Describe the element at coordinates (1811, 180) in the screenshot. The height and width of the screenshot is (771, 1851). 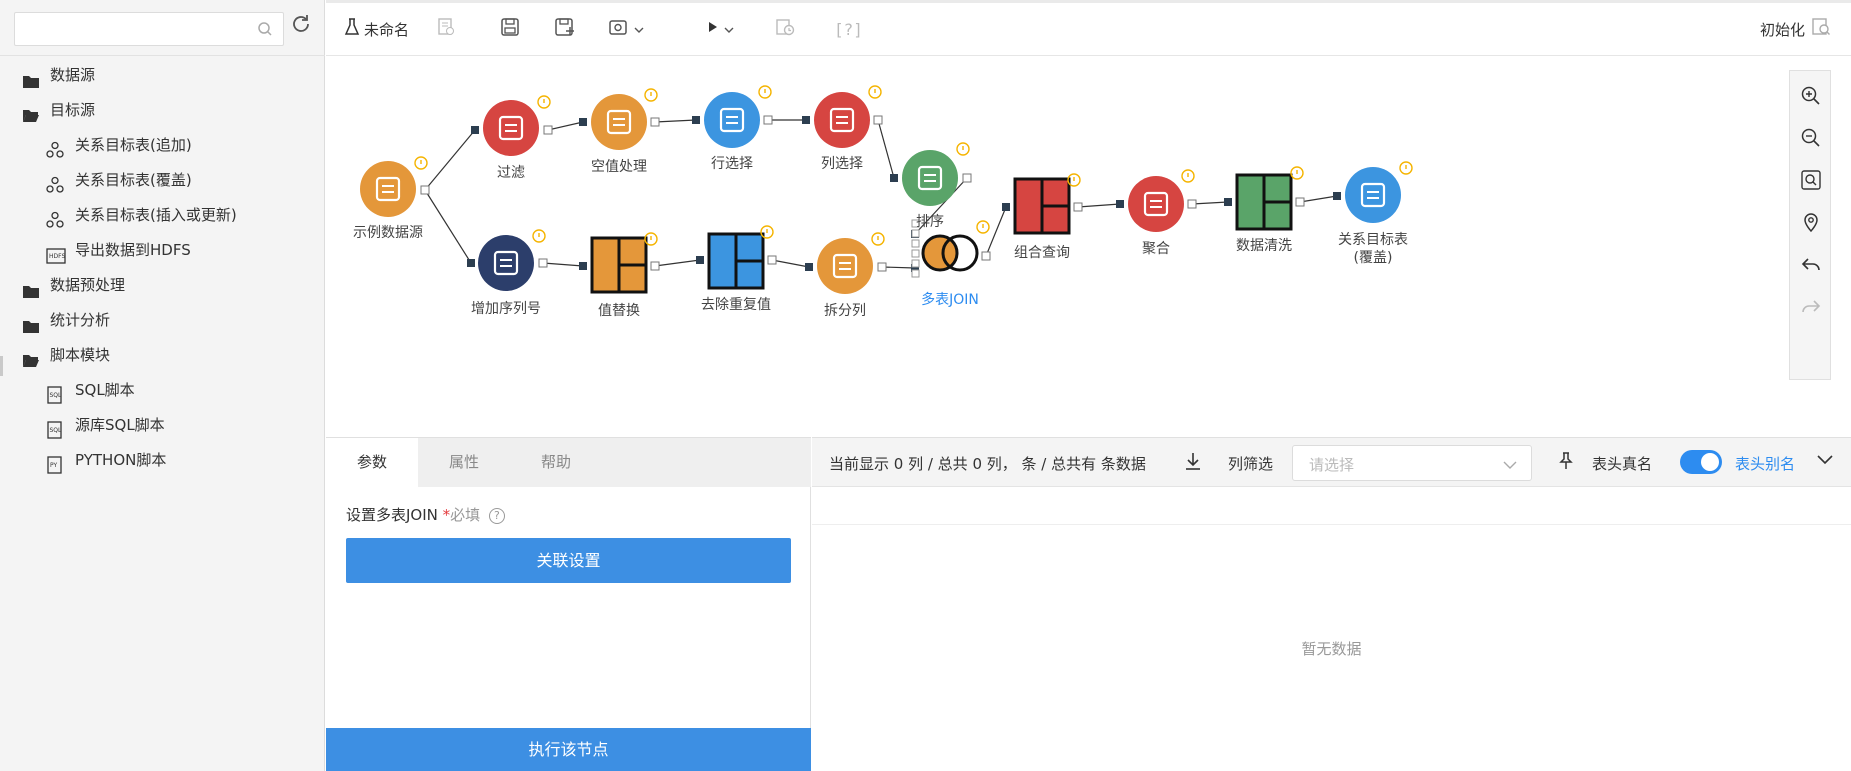
I see `zoom-fit-icon` at that location.